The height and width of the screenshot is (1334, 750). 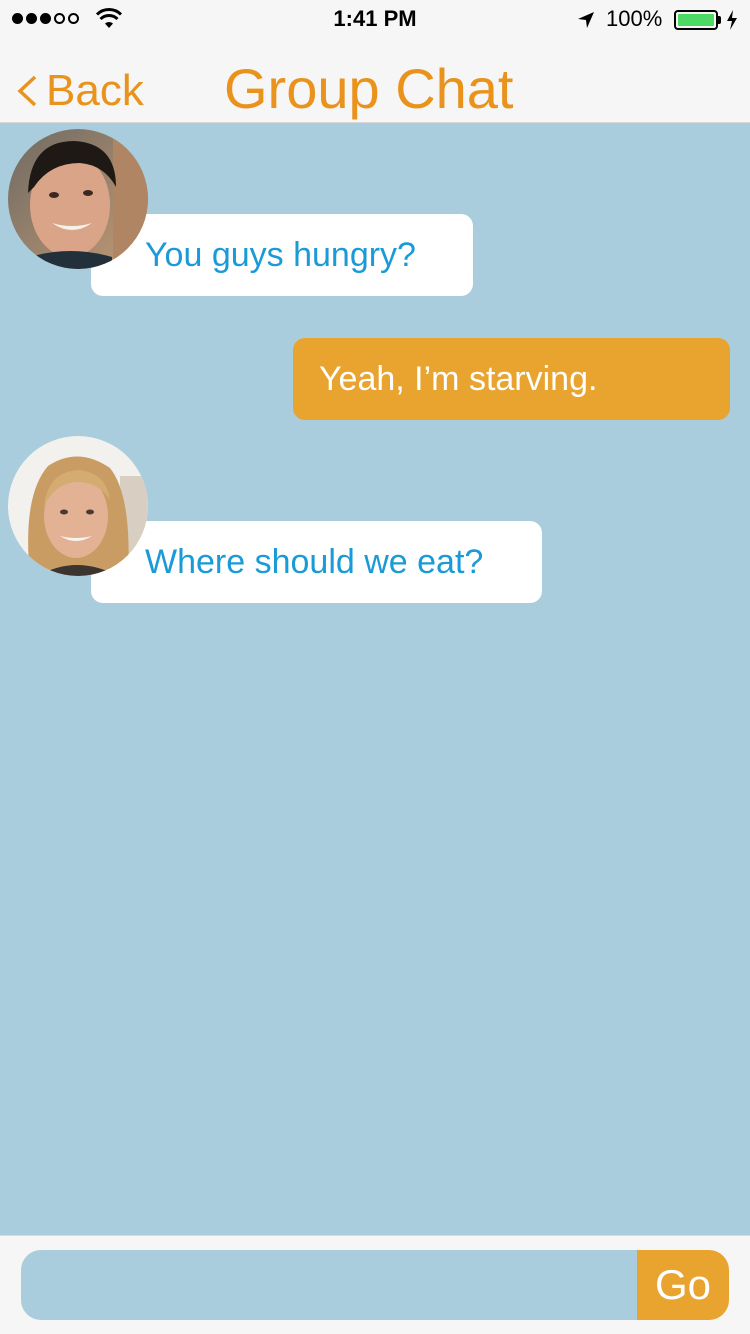 I want to click on message-text: You guys hungry?, so click(x=280, y=254).